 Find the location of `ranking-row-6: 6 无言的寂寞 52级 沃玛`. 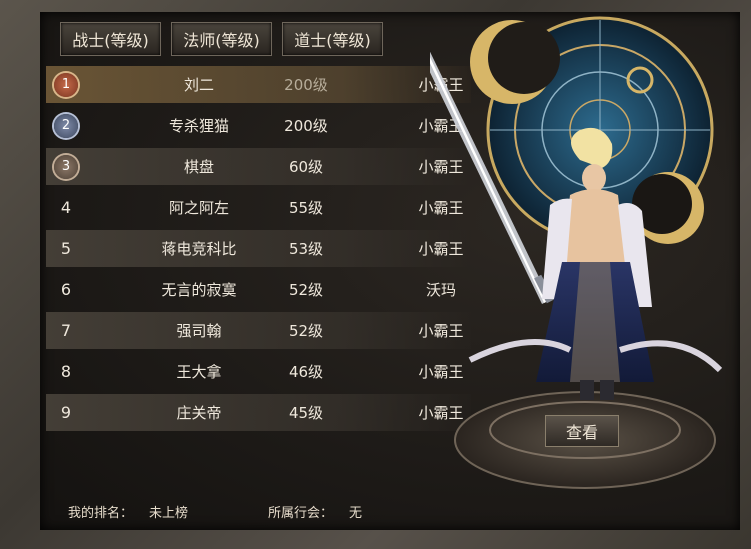

ranking-row-6: 6 无言的寂寞 52级 沃玛 is located at coordinates (258, 289).